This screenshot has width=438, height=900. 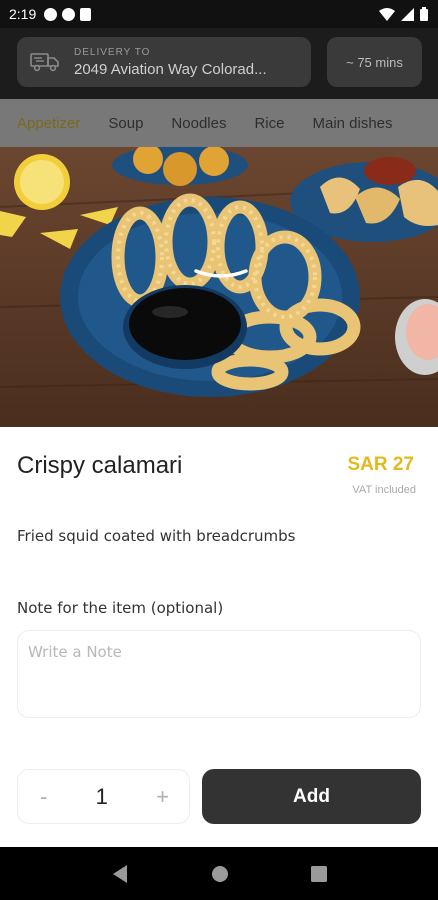 I want to click on home-icon, so click(x=220, y=874).